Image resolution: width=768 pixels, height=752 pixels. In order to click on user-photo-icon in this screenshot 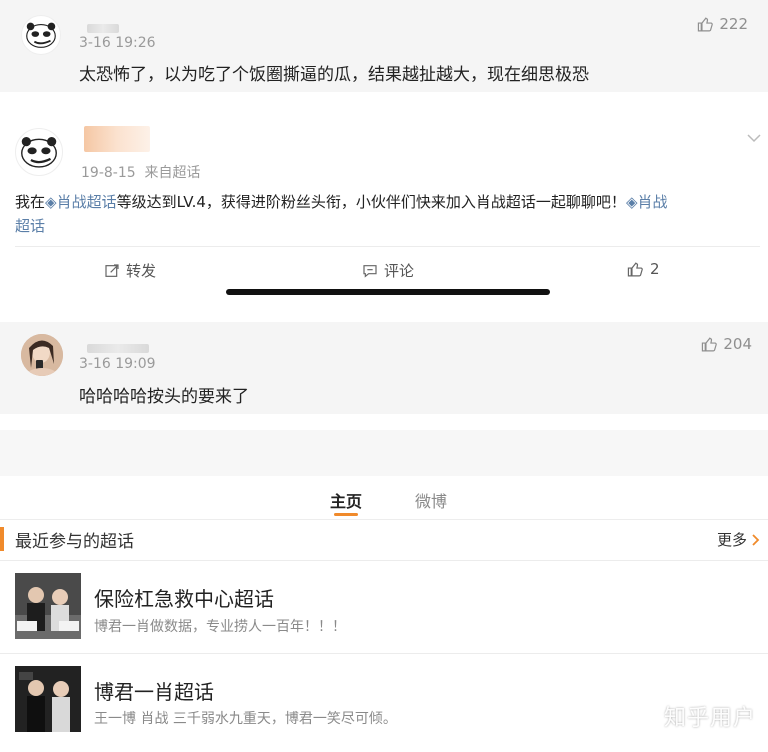, I will do `click(42, 355)`.